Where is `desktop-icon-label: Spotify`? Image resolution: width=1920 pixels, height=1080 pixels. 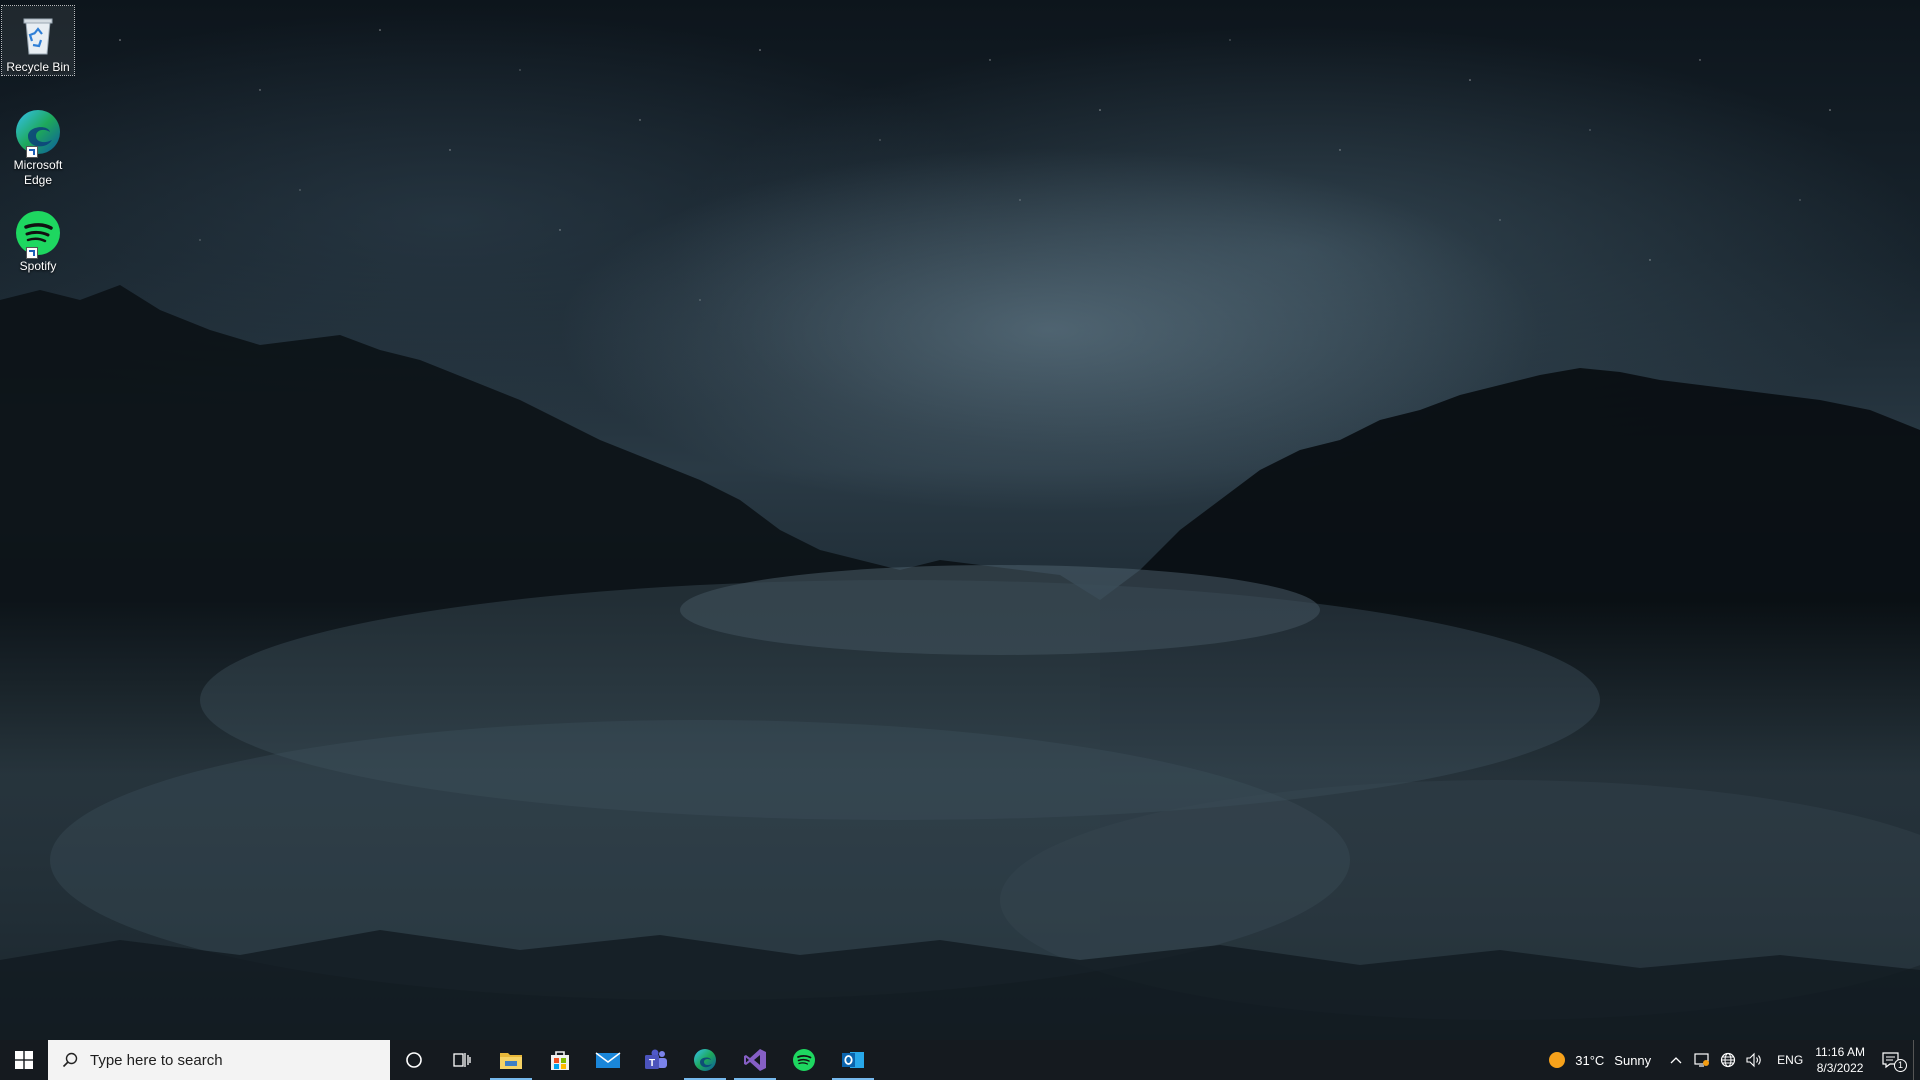 desktop-icon-label: Spotify is located at coordinates (38, 266).